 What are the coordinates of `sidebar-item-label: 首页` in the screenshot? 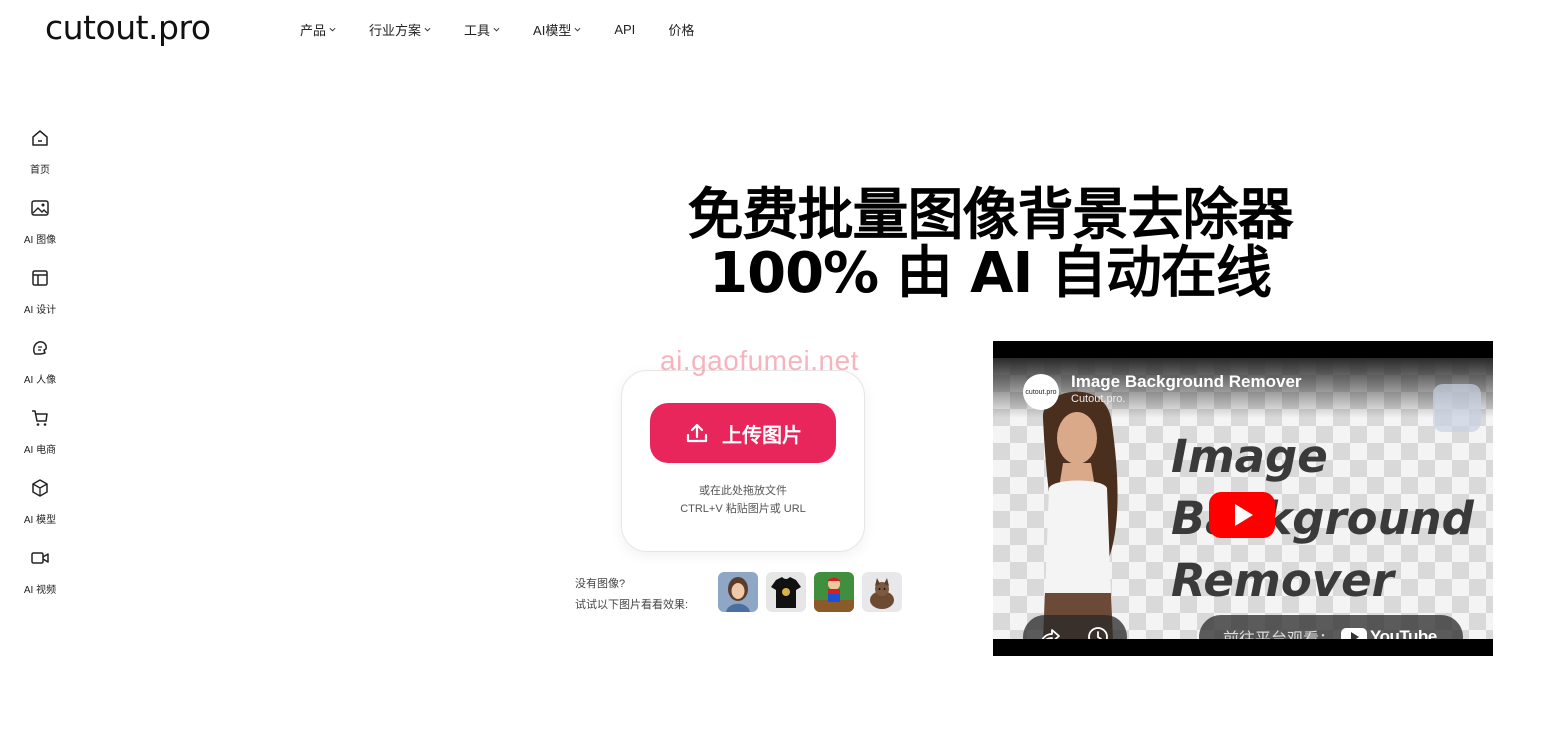 It's located at (40, 170).